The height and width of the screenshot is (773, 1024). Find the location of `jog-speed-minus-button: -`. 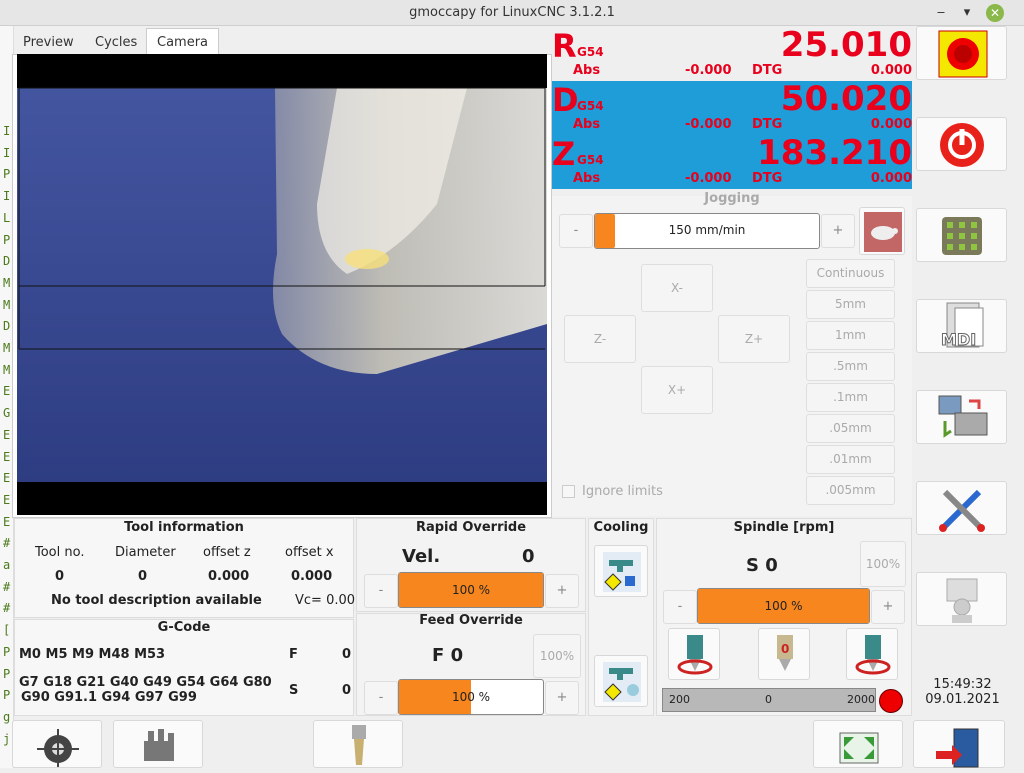

jog-speed-minus-button: - is located at coordinates (576, 231).